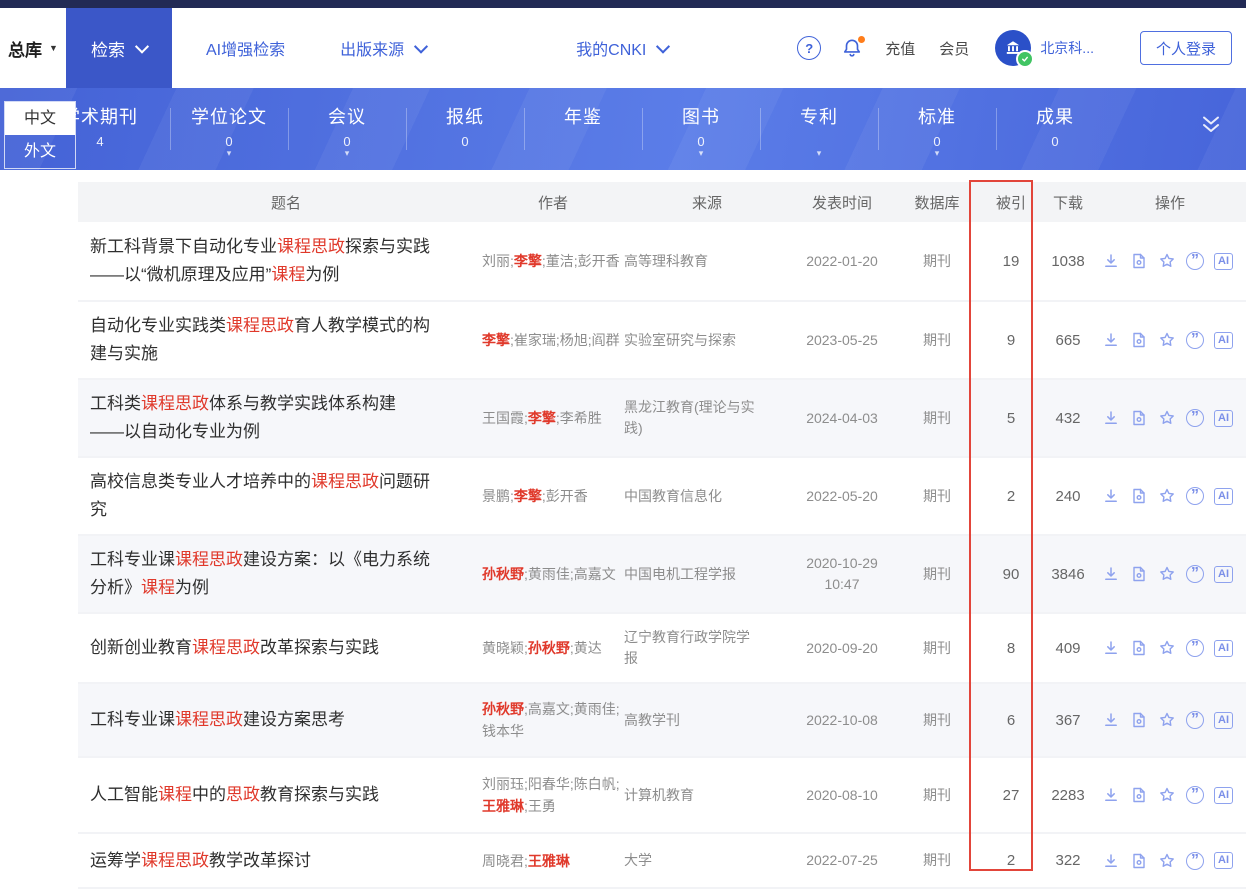  Describe the element at coordinates (286, 418) in the screenshot. I see `result-title-link: 工科类课程思政体系与教学实践体系构建 ——以自动化专业为例` at that location.